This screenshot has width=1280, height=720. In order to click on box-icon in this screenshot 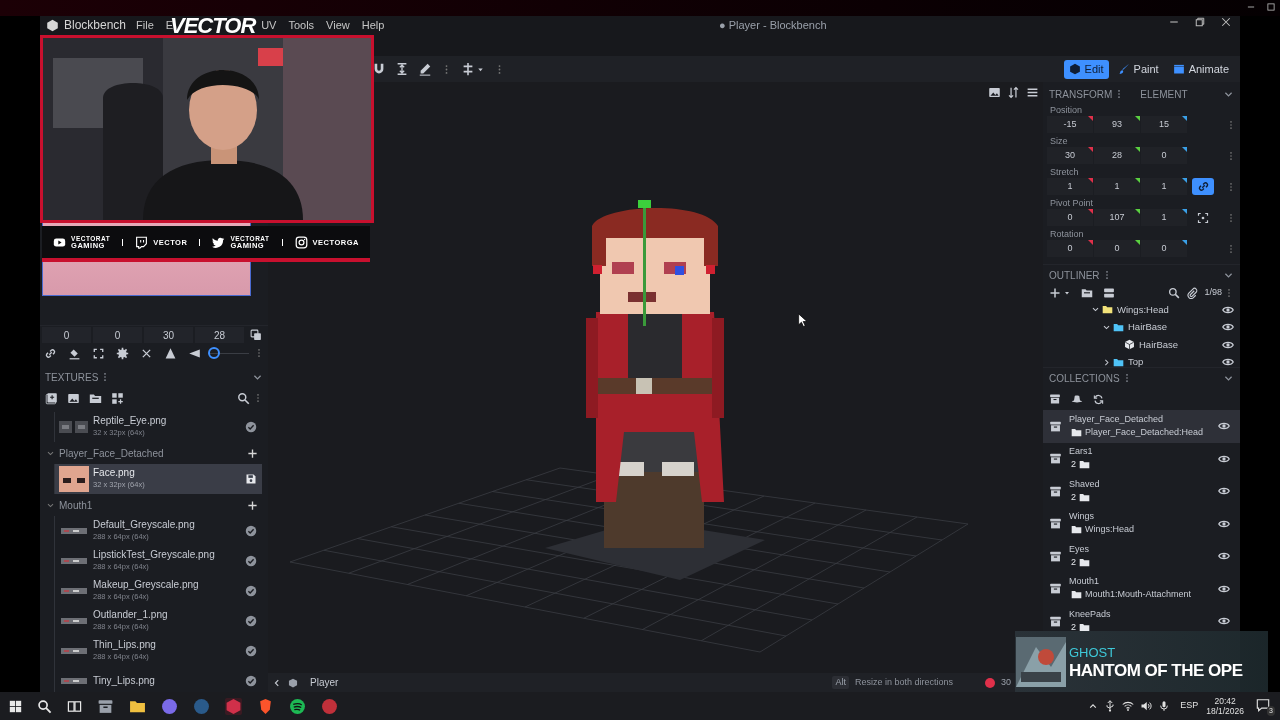, I will do `click(105, 706)`.